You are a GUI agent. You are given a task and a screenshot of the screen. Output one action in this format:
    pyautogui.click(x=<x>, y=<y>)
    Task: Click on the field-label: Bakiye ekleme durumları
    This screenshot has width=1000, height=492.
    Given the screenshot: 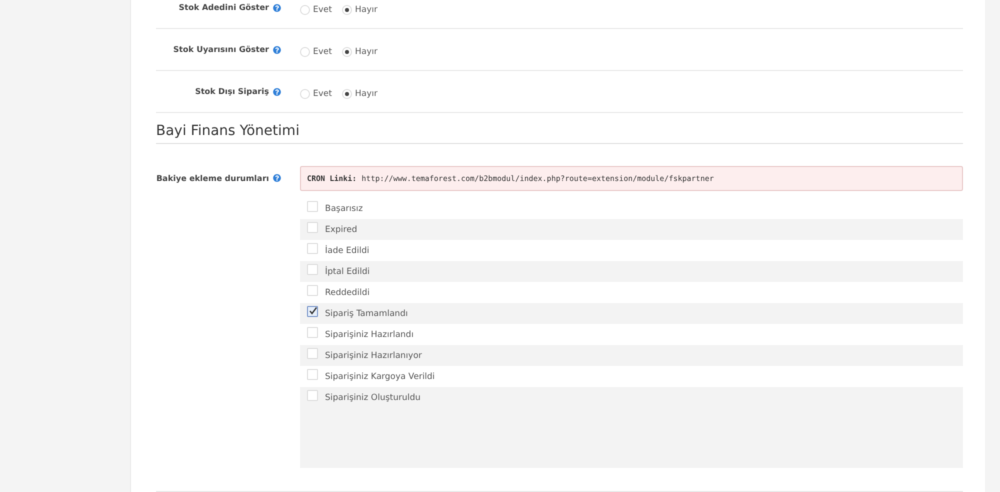 What is the action you would take?
    pyautogui.click(x=212, y=178)
    